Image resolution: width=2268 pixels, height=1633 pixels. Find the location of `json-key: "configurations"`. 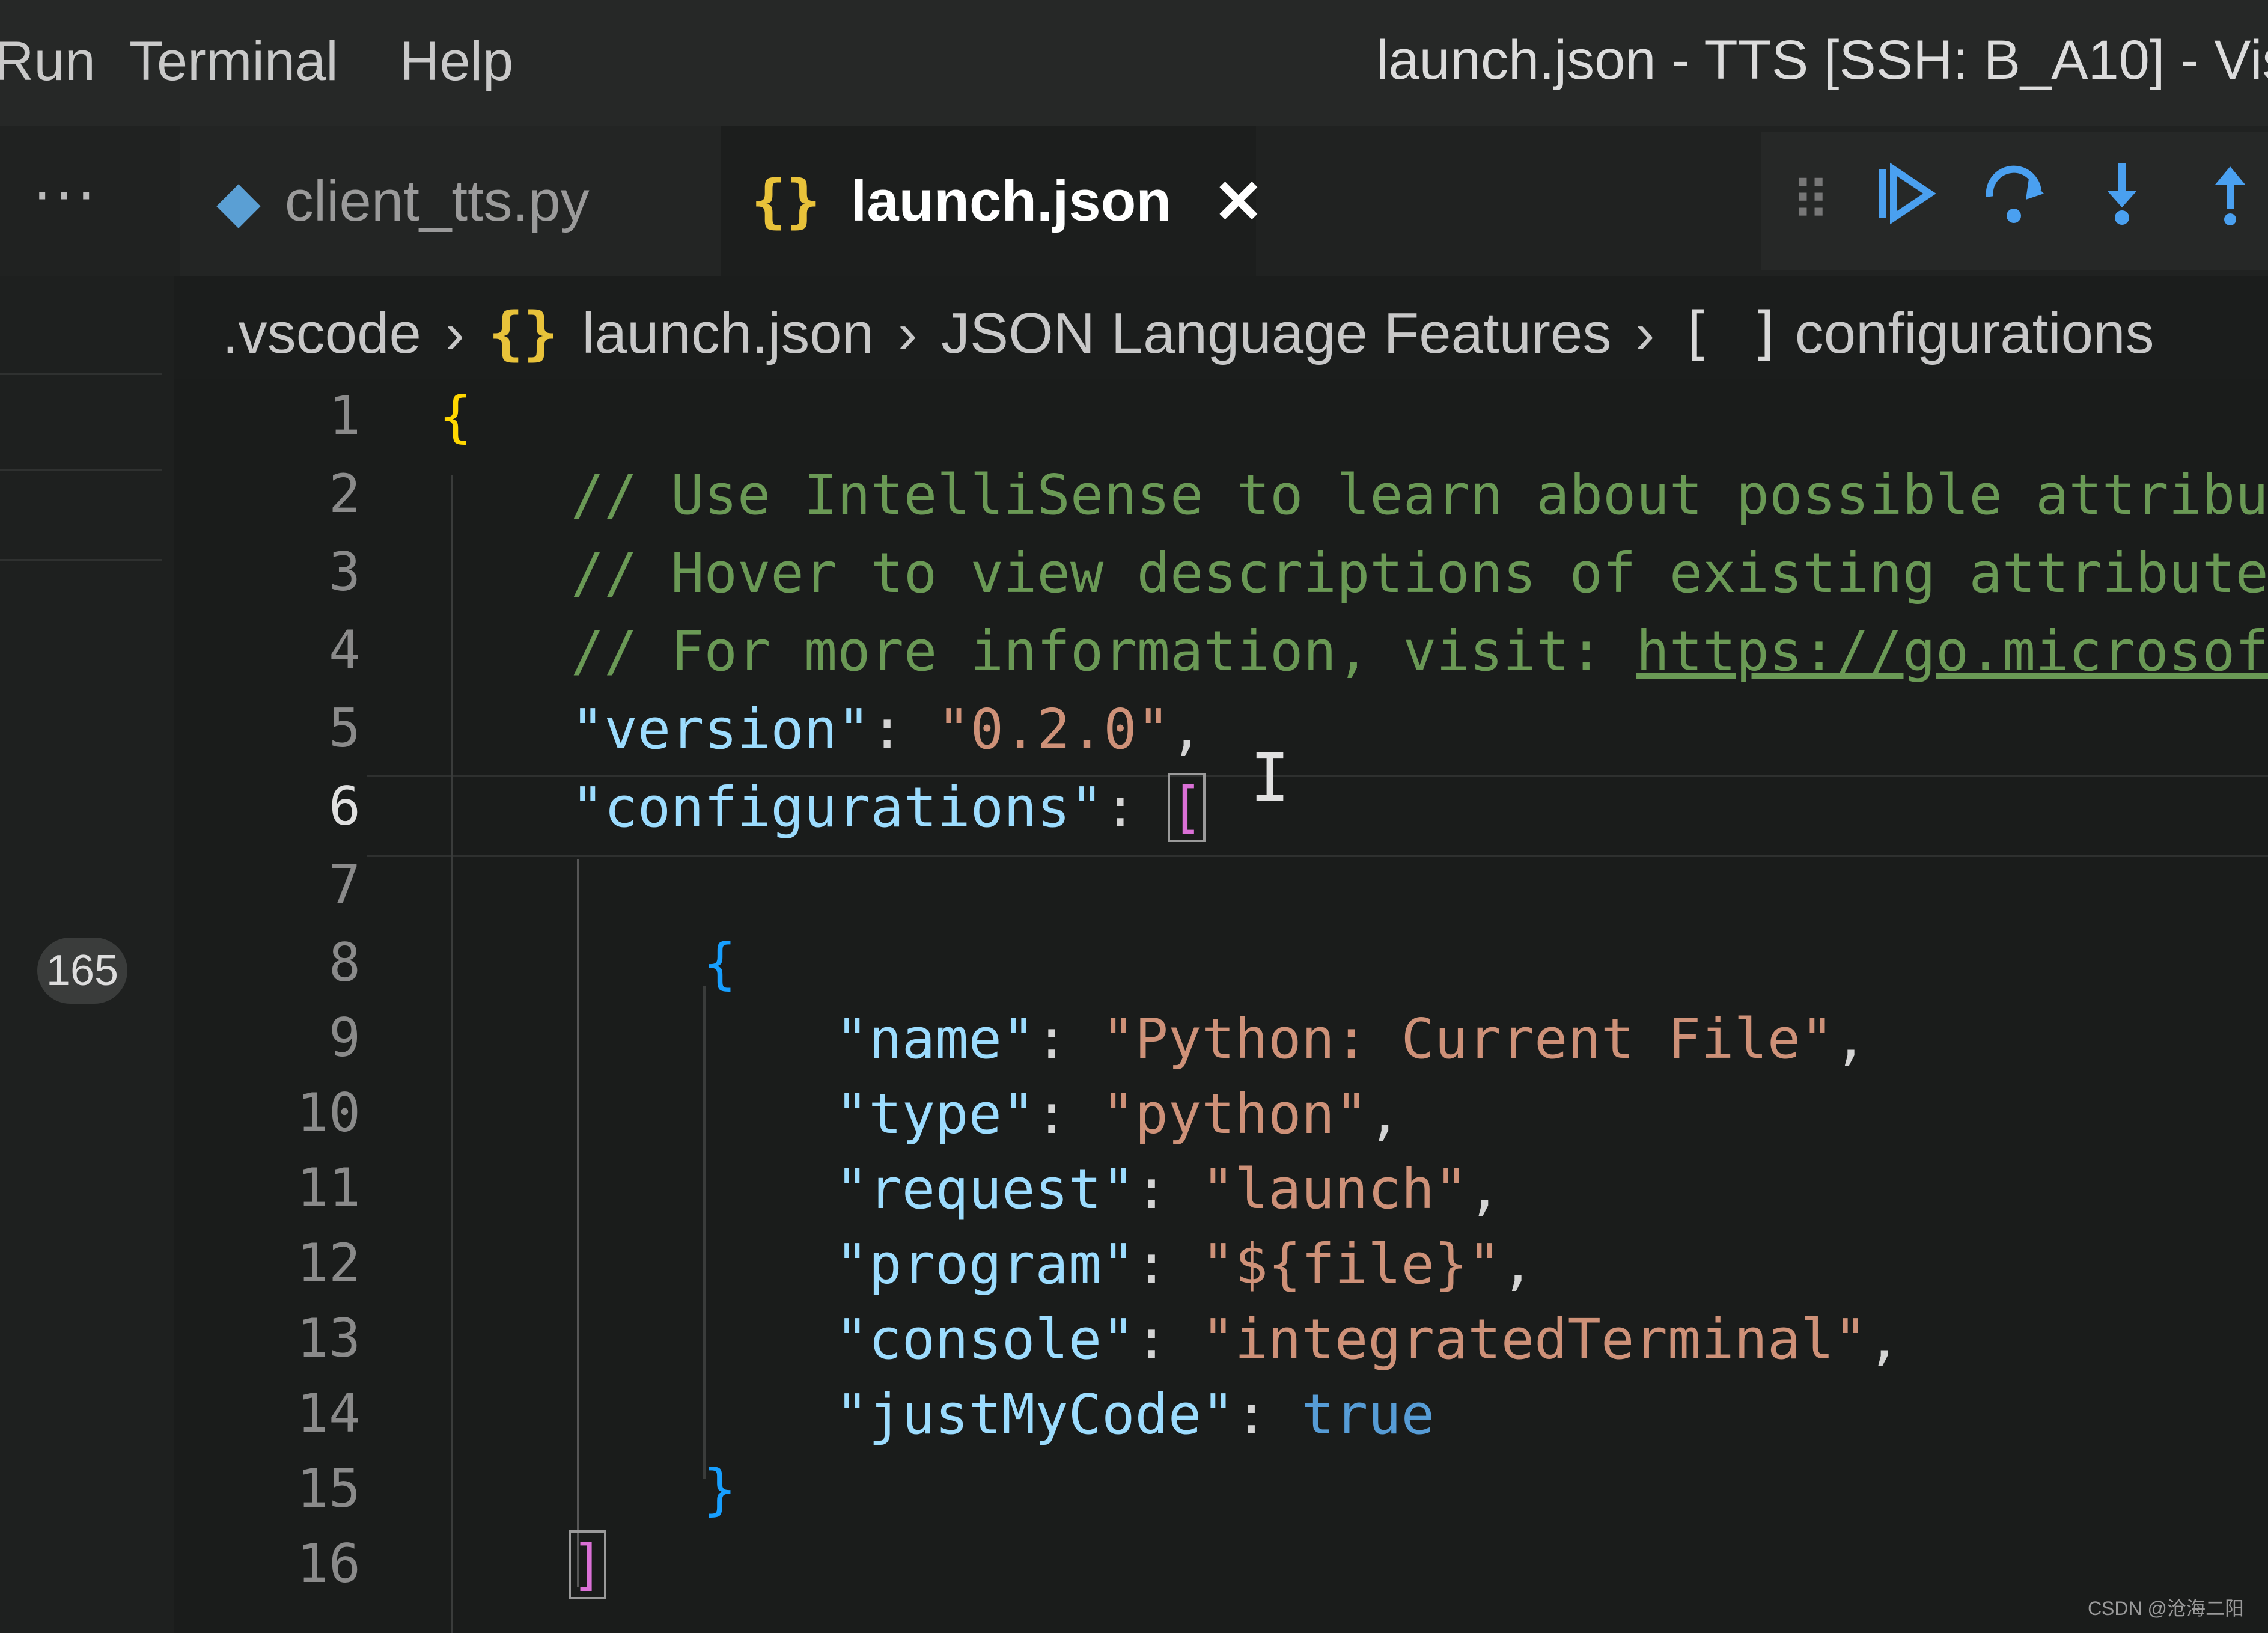

json-key: "configurations" is located at coordinates (837, 807).